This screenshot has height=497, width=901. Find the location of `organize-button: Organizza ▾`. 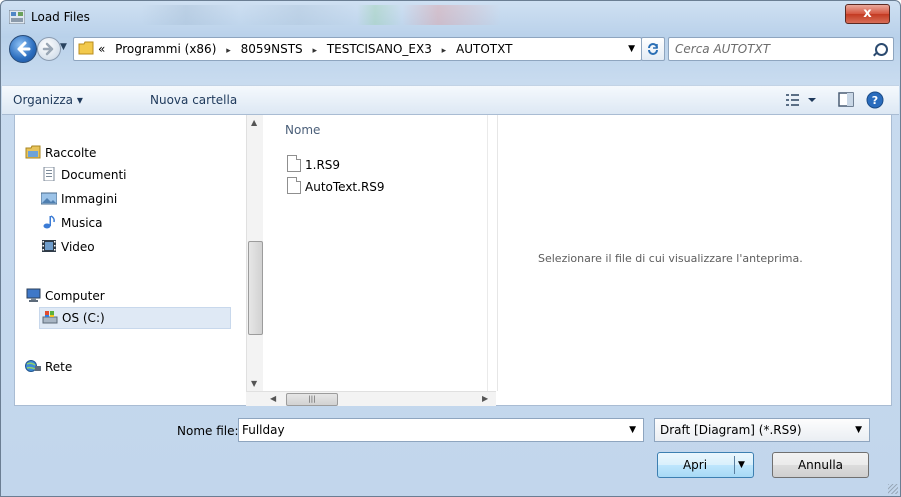

organize-button: Organizza ▾ is located at coordinates (48, 100).